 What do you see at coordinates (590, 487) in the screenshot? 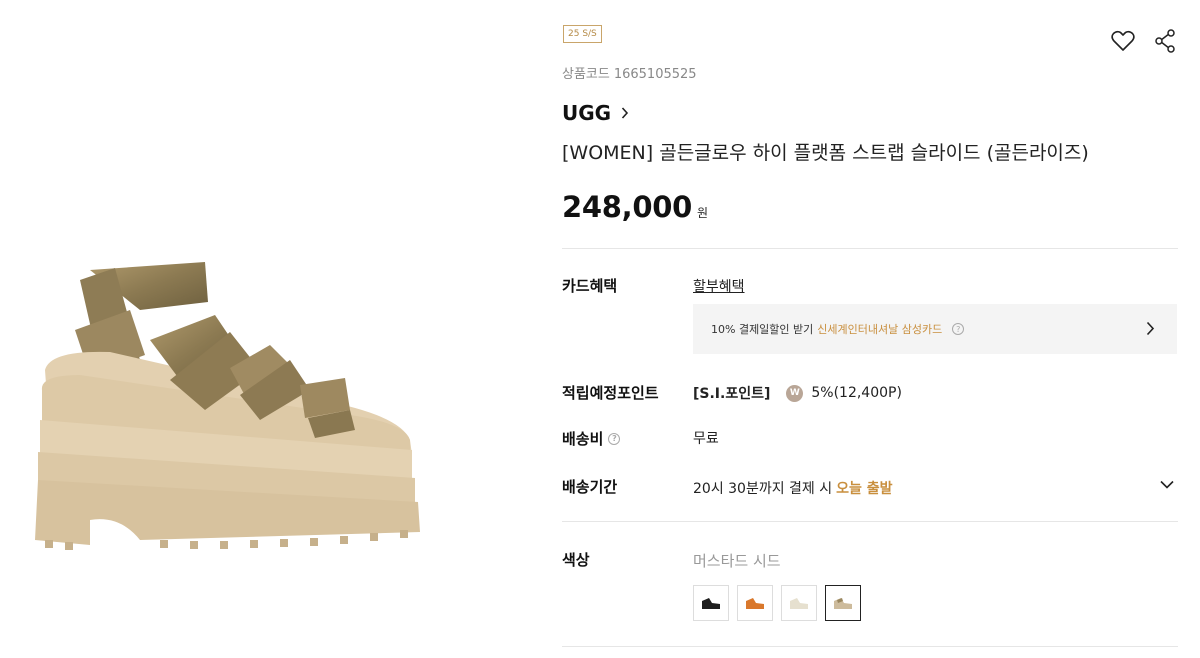
I see `shipping-period-label: 배송기간` at bounding box center [590, 487].